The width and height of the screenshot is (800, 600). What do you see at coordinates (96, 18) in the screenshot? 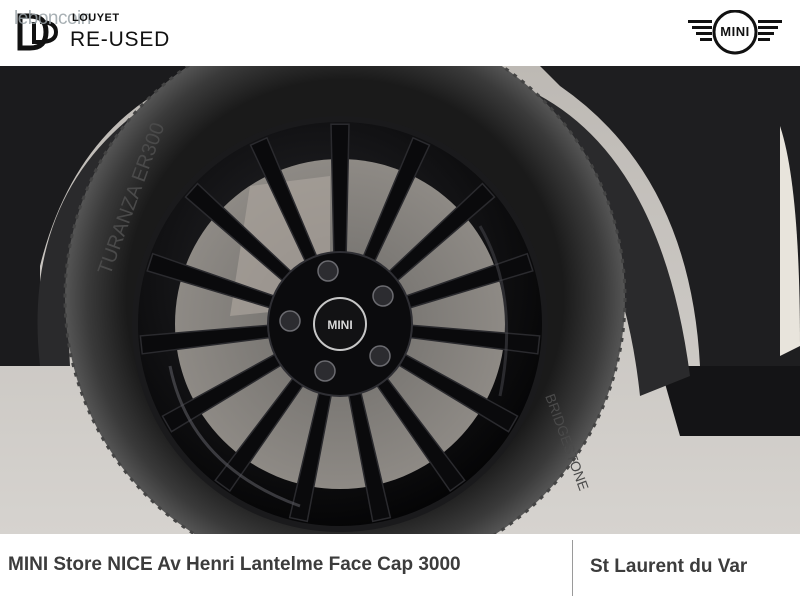
I see `dealer-name-top: LOUYET` at bounding box center [96, 18].